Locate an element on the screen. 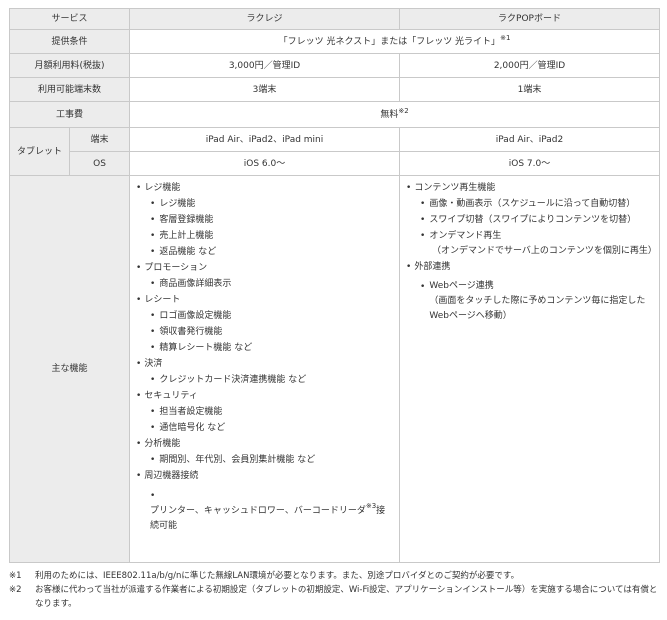 The width and height of the screenshot is (667, 620). feature-items: プリンター、キャッシュドロワー、バーコードリーダ※3接続可能 is located at coordinates (265, 511).